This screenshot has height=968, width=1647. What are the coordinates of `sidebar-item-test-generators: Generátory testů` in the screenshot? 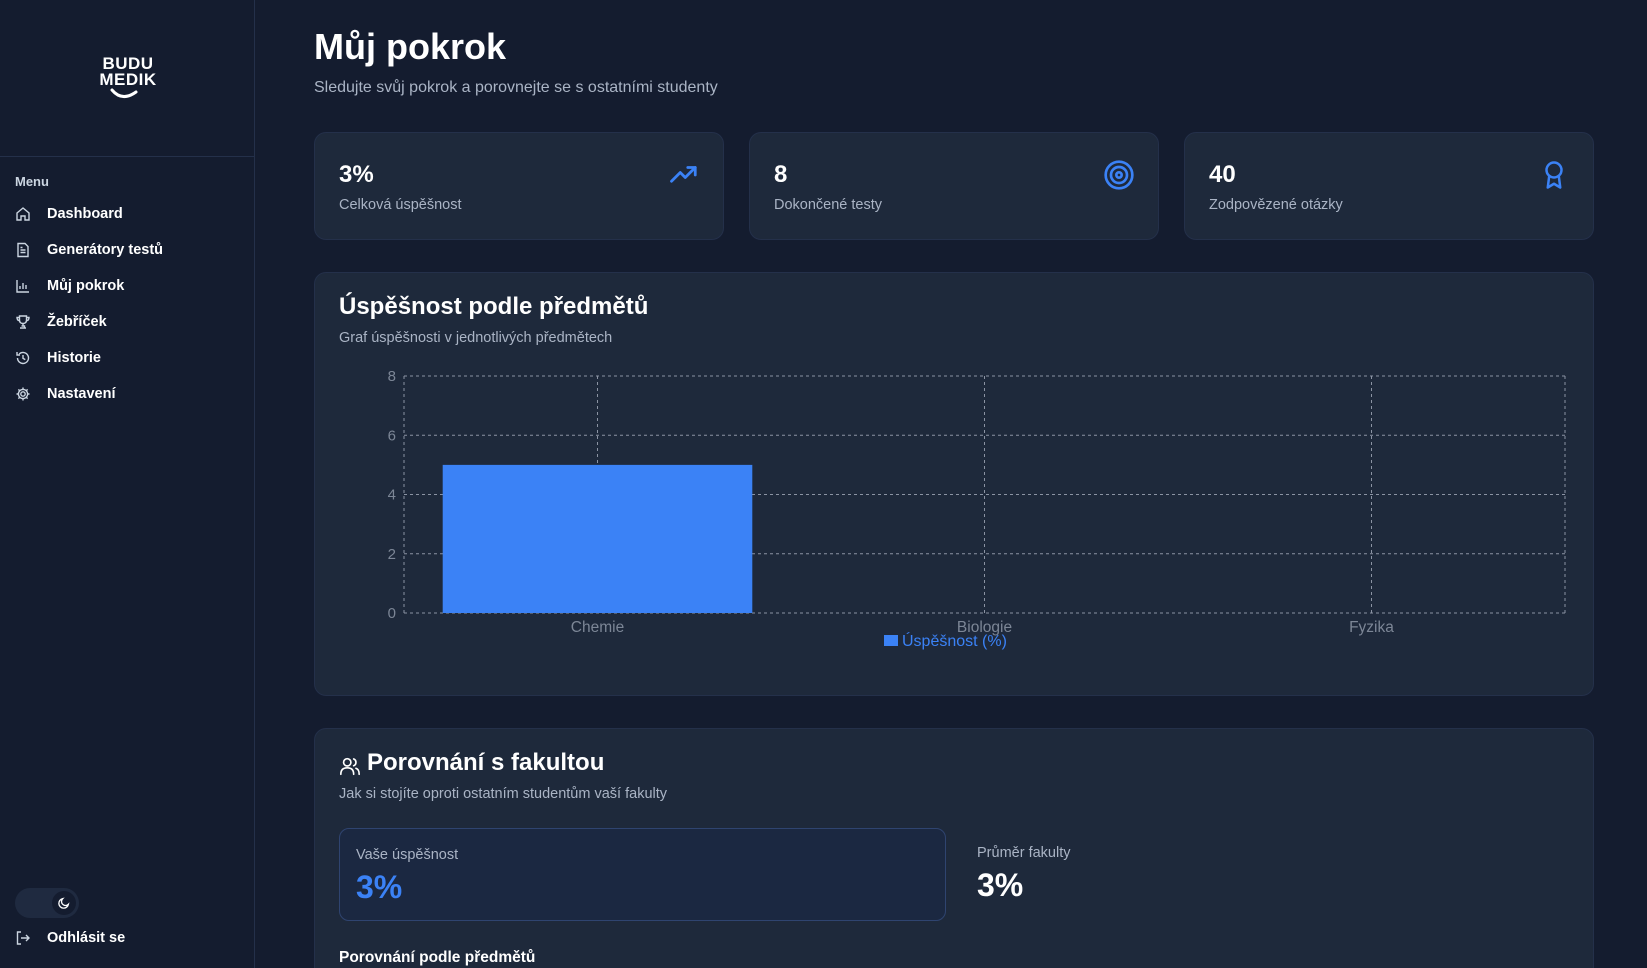 It's located at (127, 250).